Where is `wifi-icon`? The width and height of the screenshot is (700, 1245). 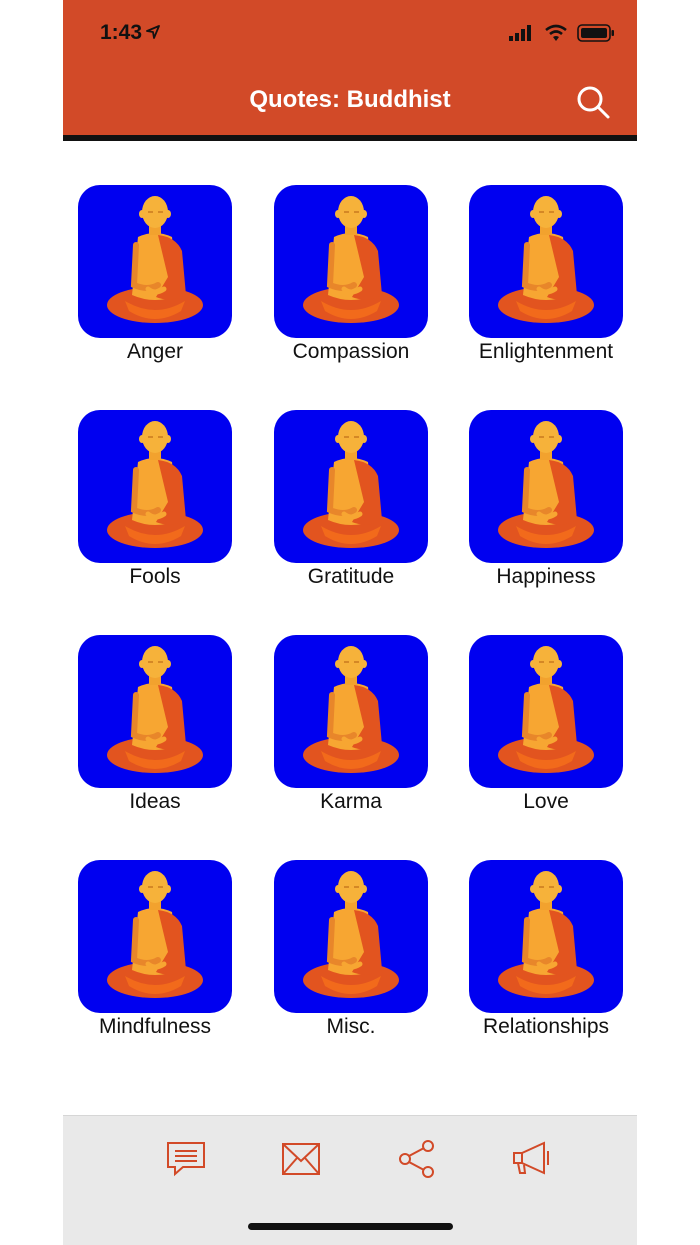 wifi-icon is located at coordinates (556, 32).